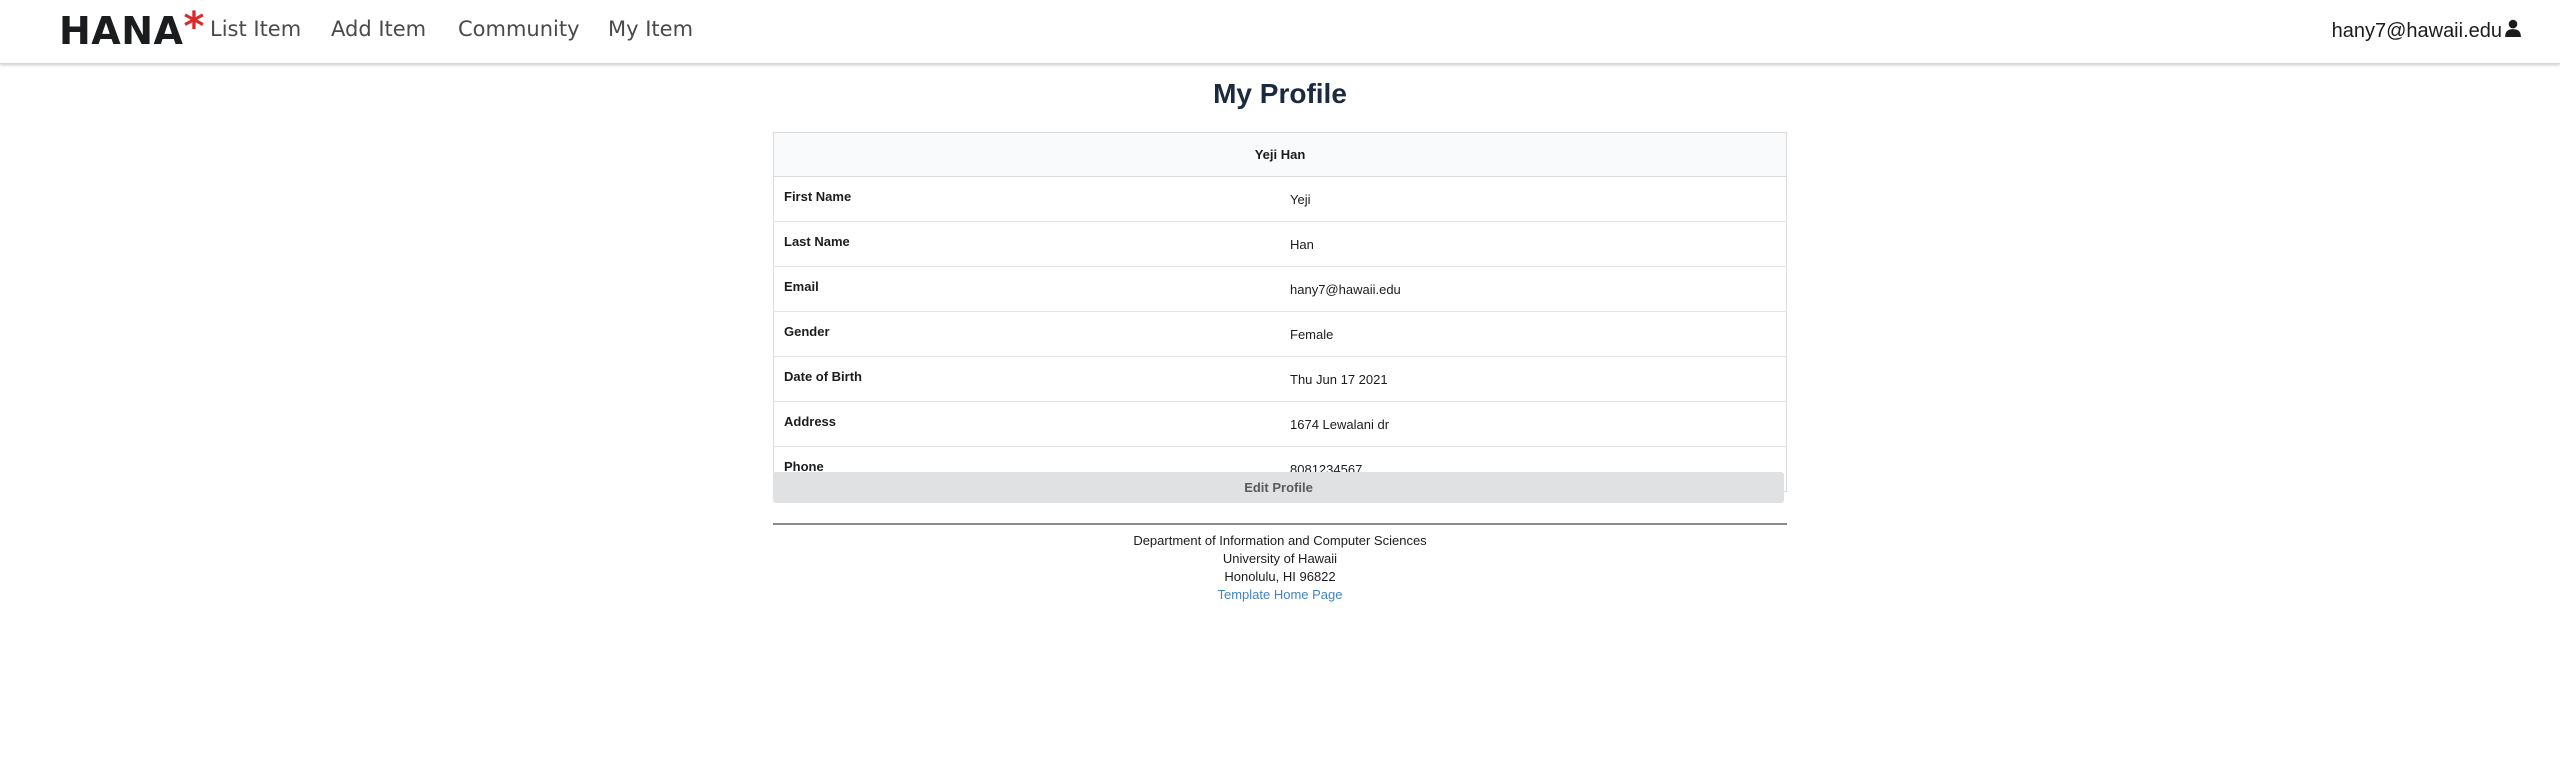 The width and height of the screenshot is (2560, 763). What do you see at coordinates (1027, 424) in the screenshot?
I see `address-label: Address` at bounding box center [1027, 424].